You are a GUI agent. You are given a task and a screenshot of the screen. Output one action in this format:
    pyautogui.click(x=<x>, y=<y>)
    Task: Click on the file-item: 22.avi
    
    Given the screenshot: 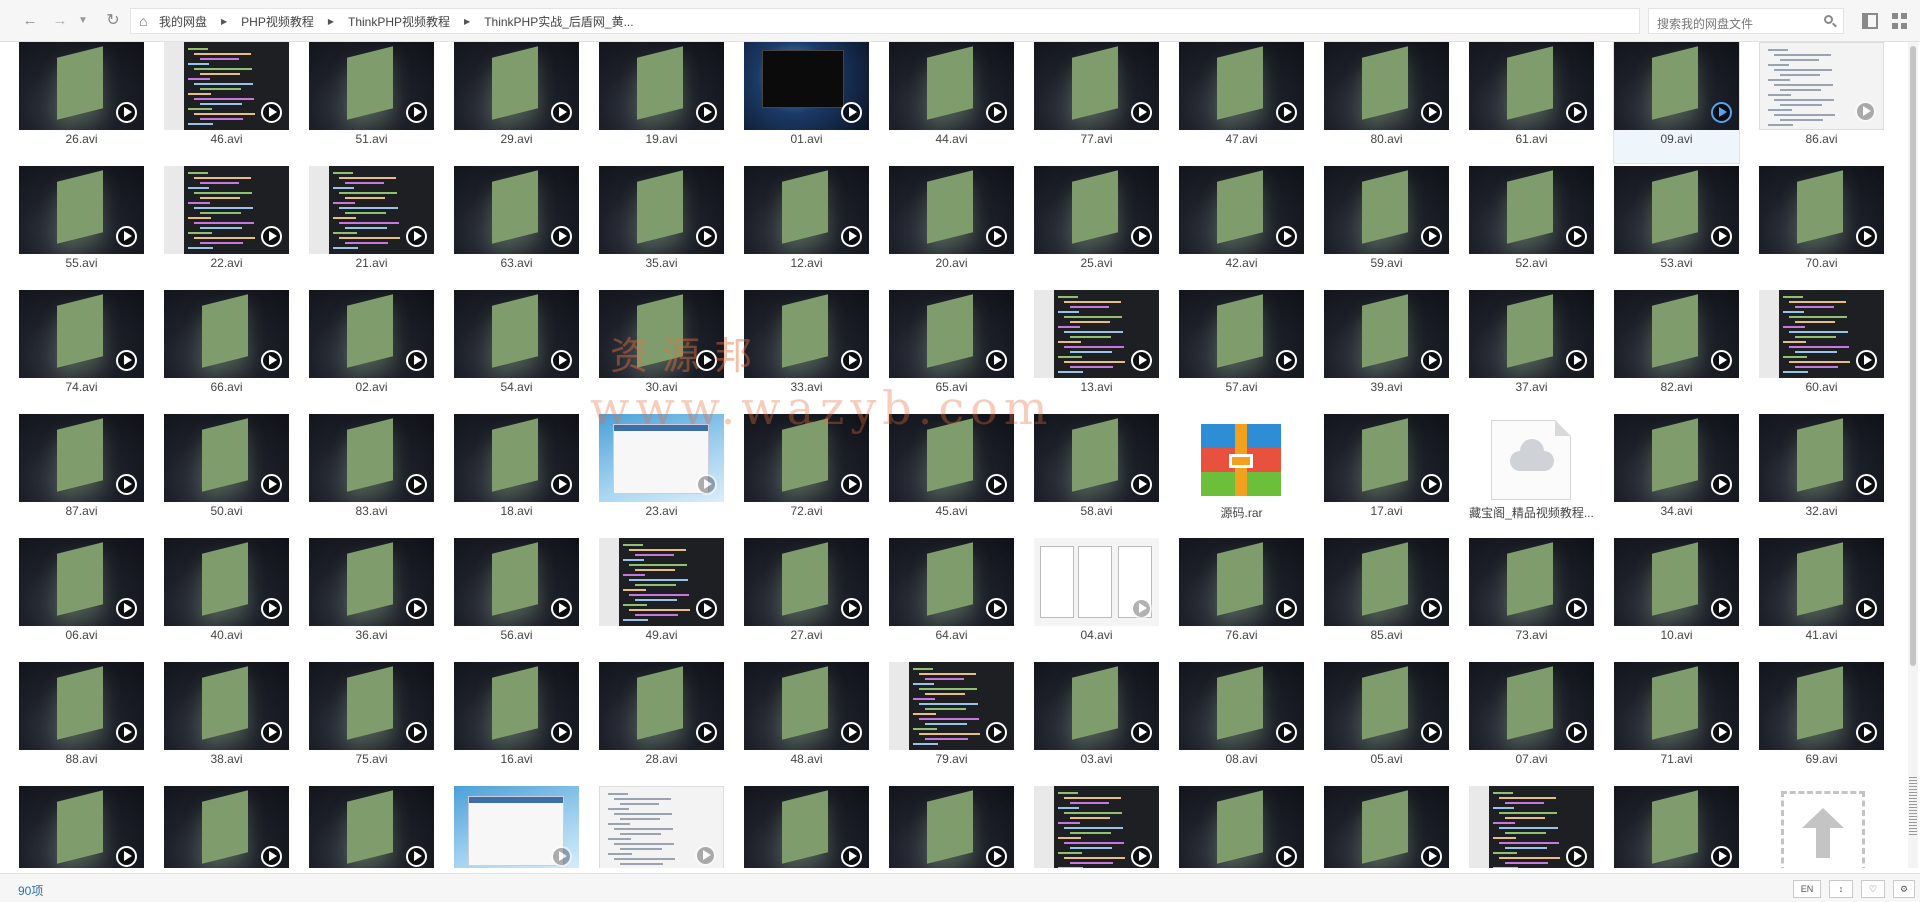 What is the action you would take?
    pyautogui.click(x=226, y=226)
    